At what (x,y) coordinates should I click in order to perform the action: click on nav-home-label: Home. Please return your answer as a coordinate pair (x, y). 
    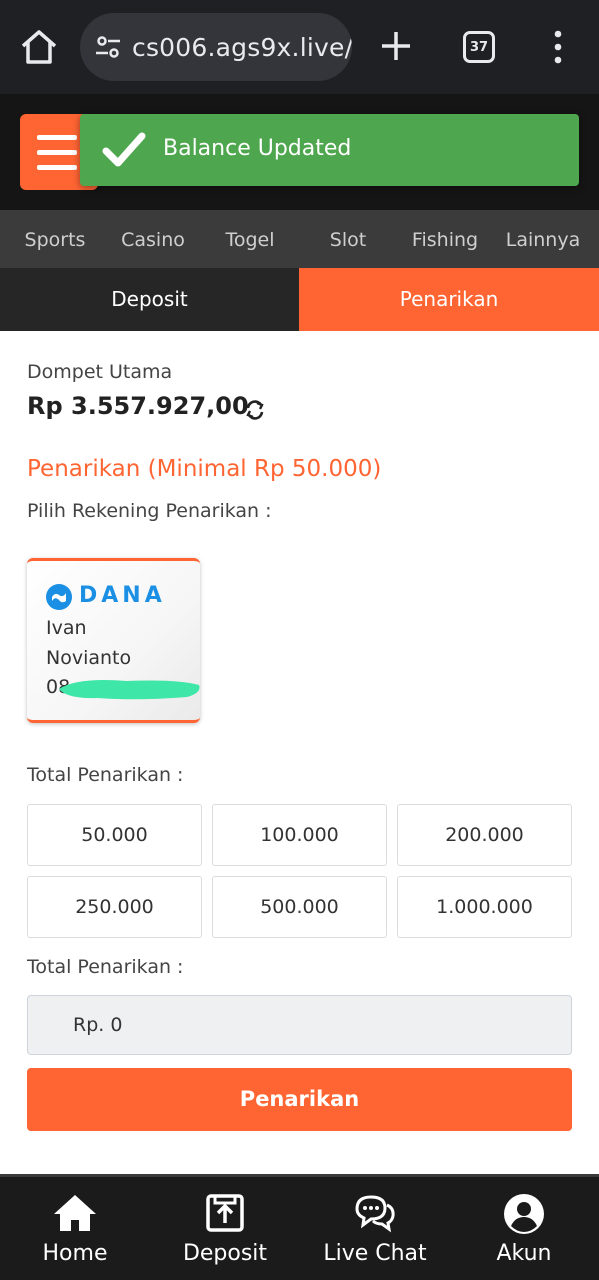
    Looking at the image, I should click on (75, 1253).